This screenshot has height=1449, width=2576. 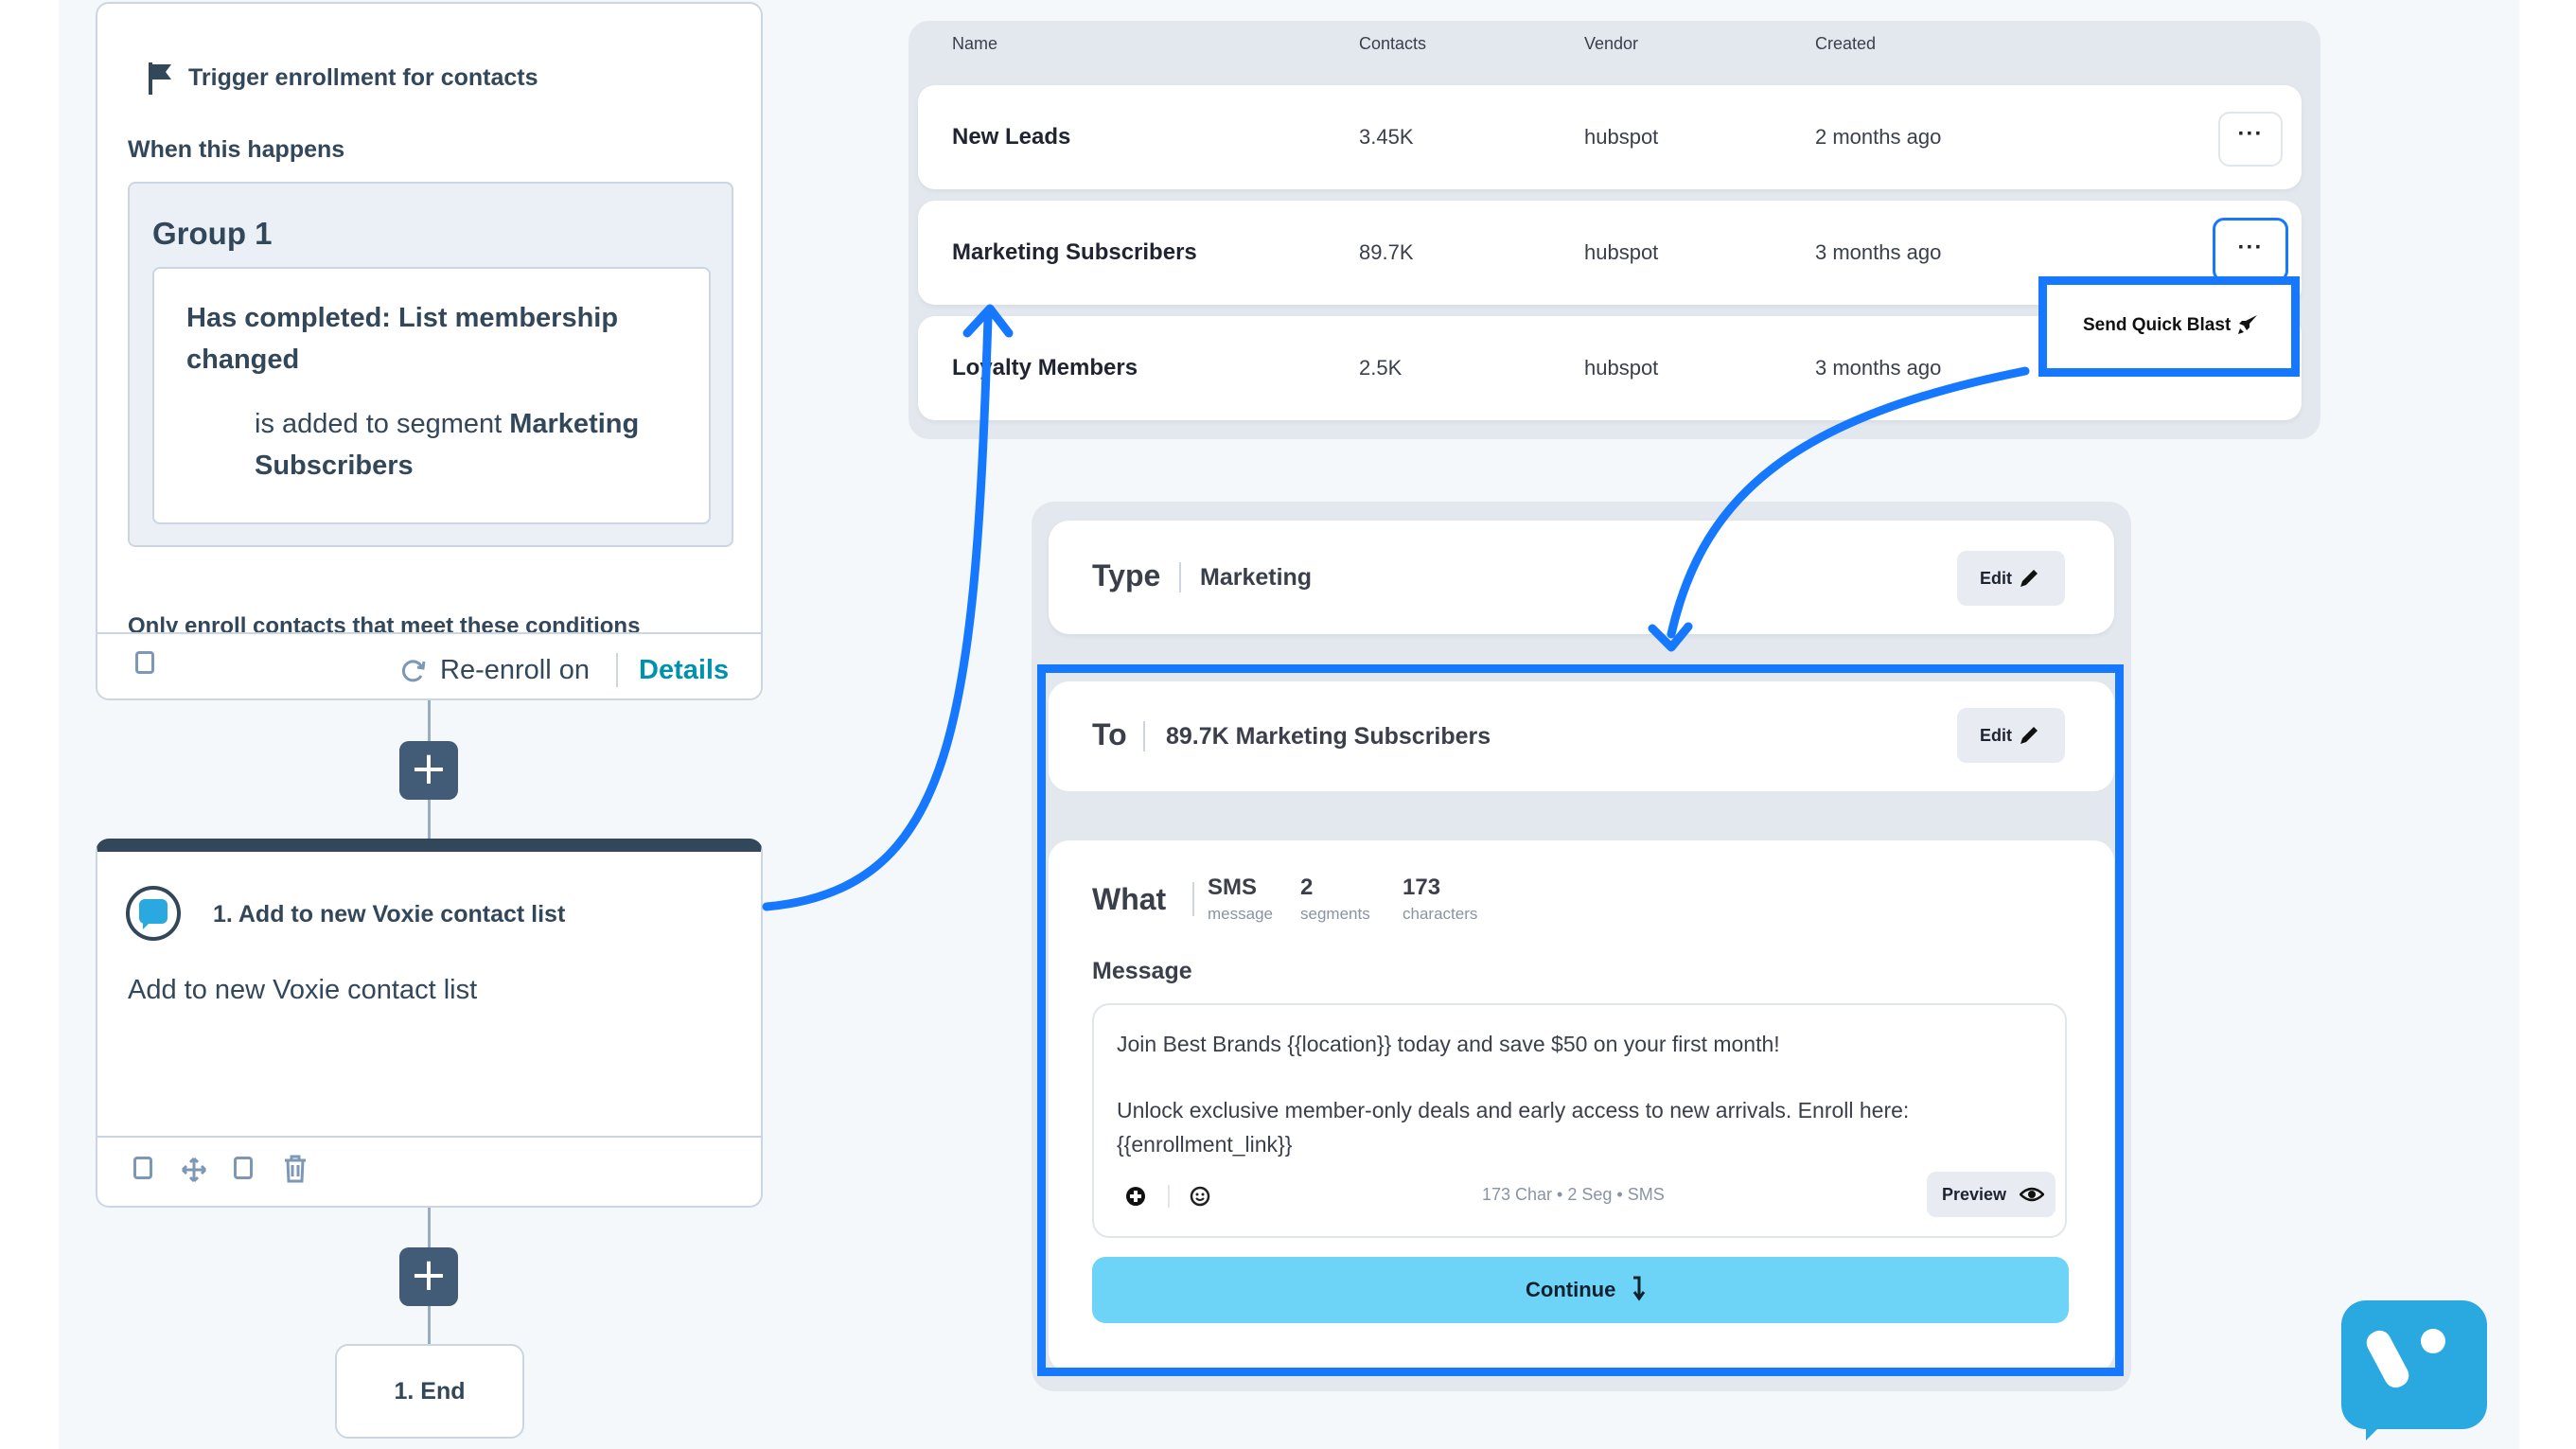 I want to click on voxie-brand-logo, so click(x=2414, y=1364).